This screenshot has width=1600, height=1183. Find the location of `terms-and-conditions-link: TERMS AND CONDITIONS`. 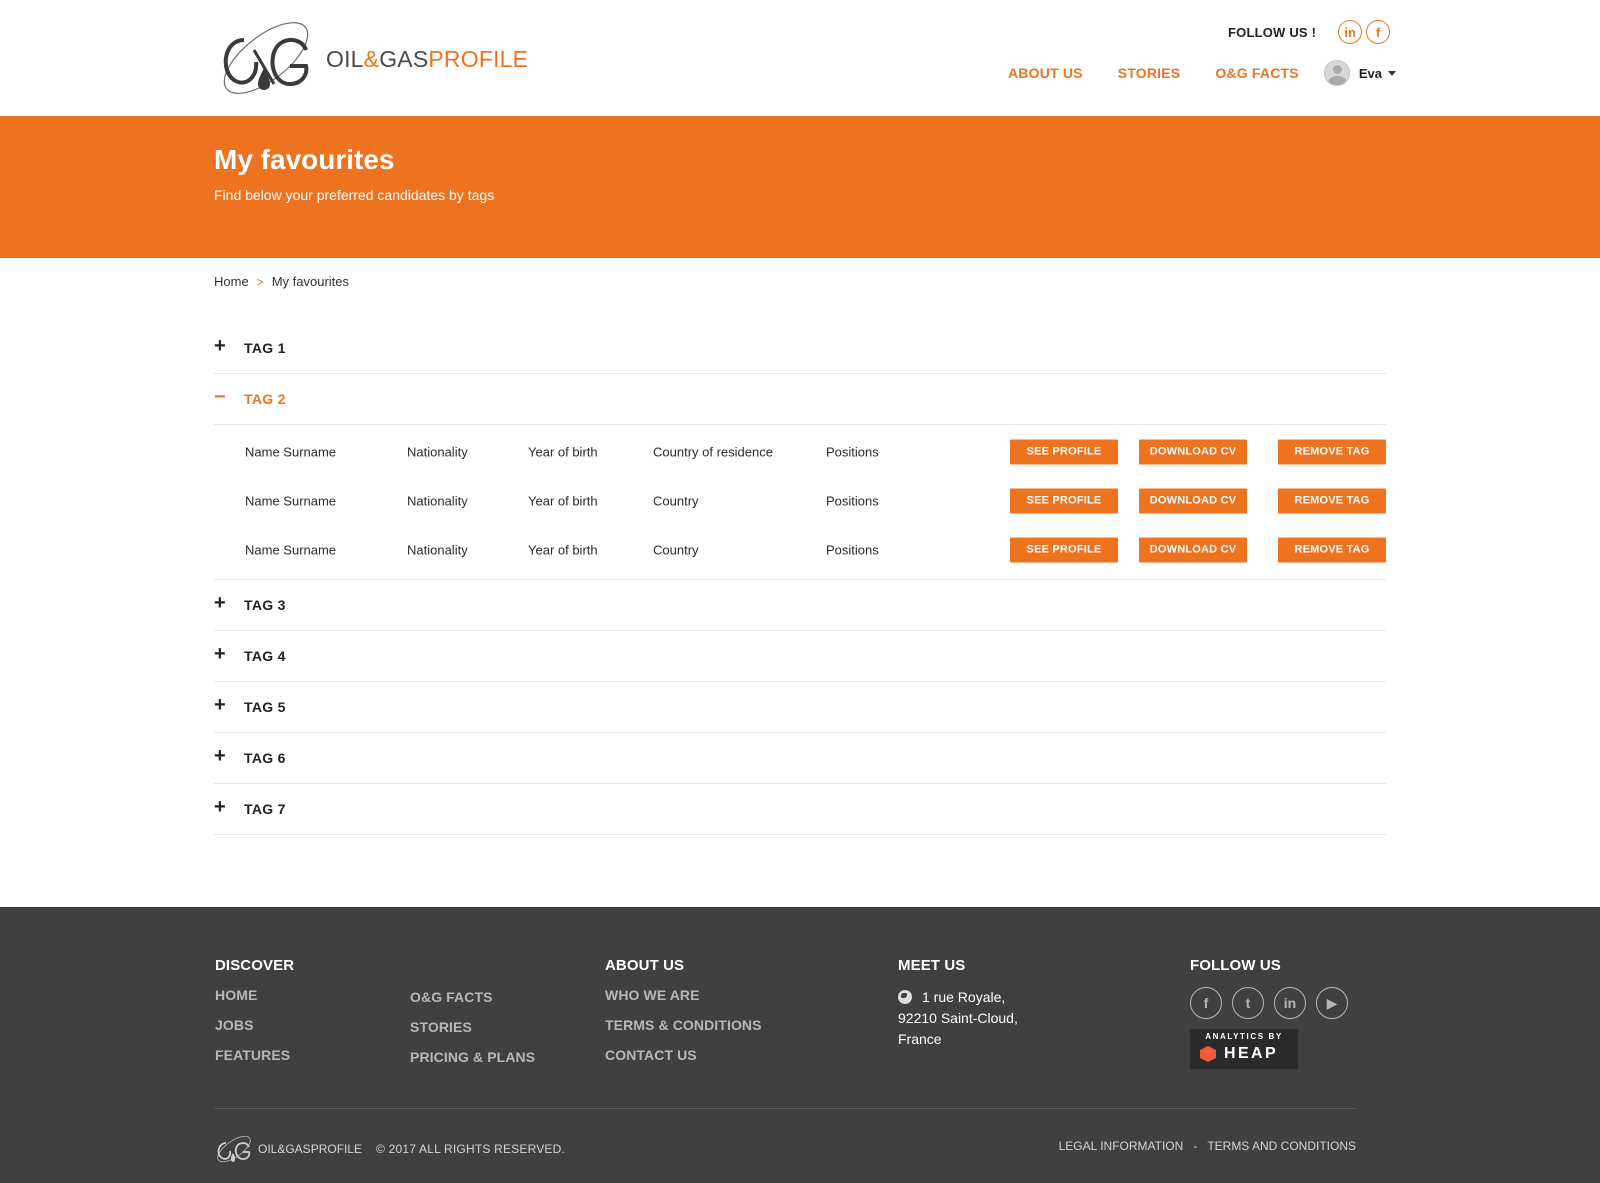

terms-and-conditions-link: TERMS AND CONDITIONS is located at coordinates (1281, 1146).